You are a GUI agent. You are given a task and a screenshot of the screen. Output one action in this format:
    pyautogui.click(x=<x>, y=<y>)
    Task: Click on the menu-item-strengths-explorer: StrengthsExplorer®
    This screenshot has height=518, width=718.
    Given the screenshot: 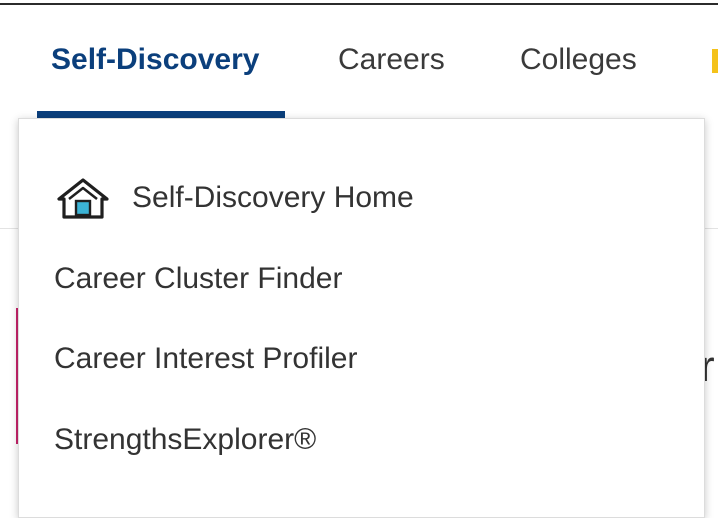 What is the action you would take?
    pyautogui.click(x=185, y=440)
    